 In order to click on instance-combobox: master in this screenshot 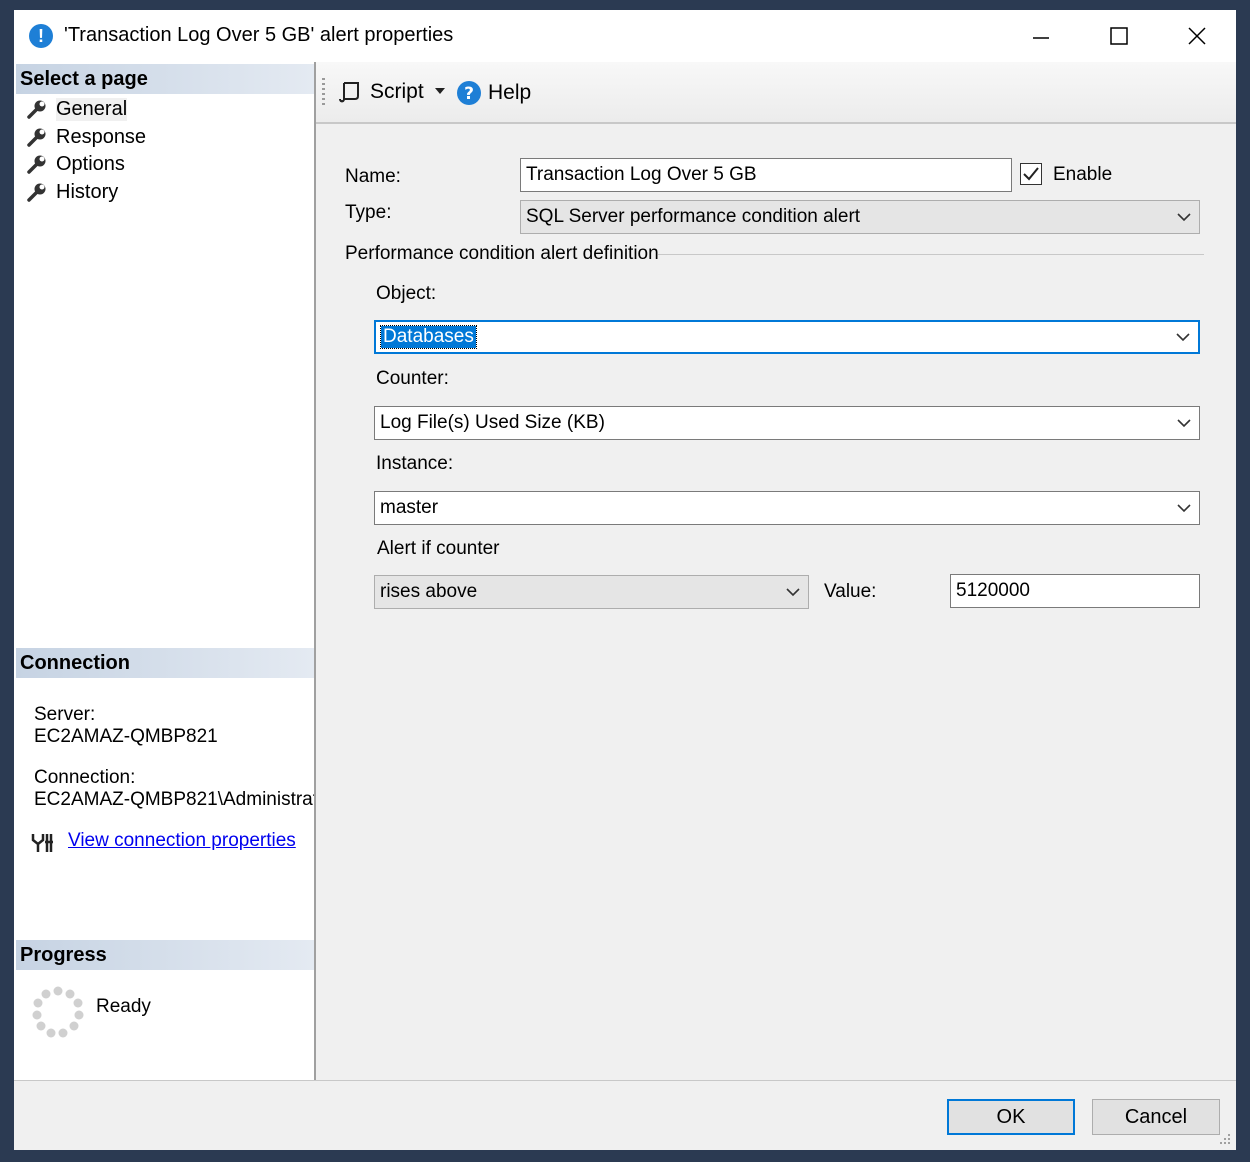, I will do `click(787, 508)`.